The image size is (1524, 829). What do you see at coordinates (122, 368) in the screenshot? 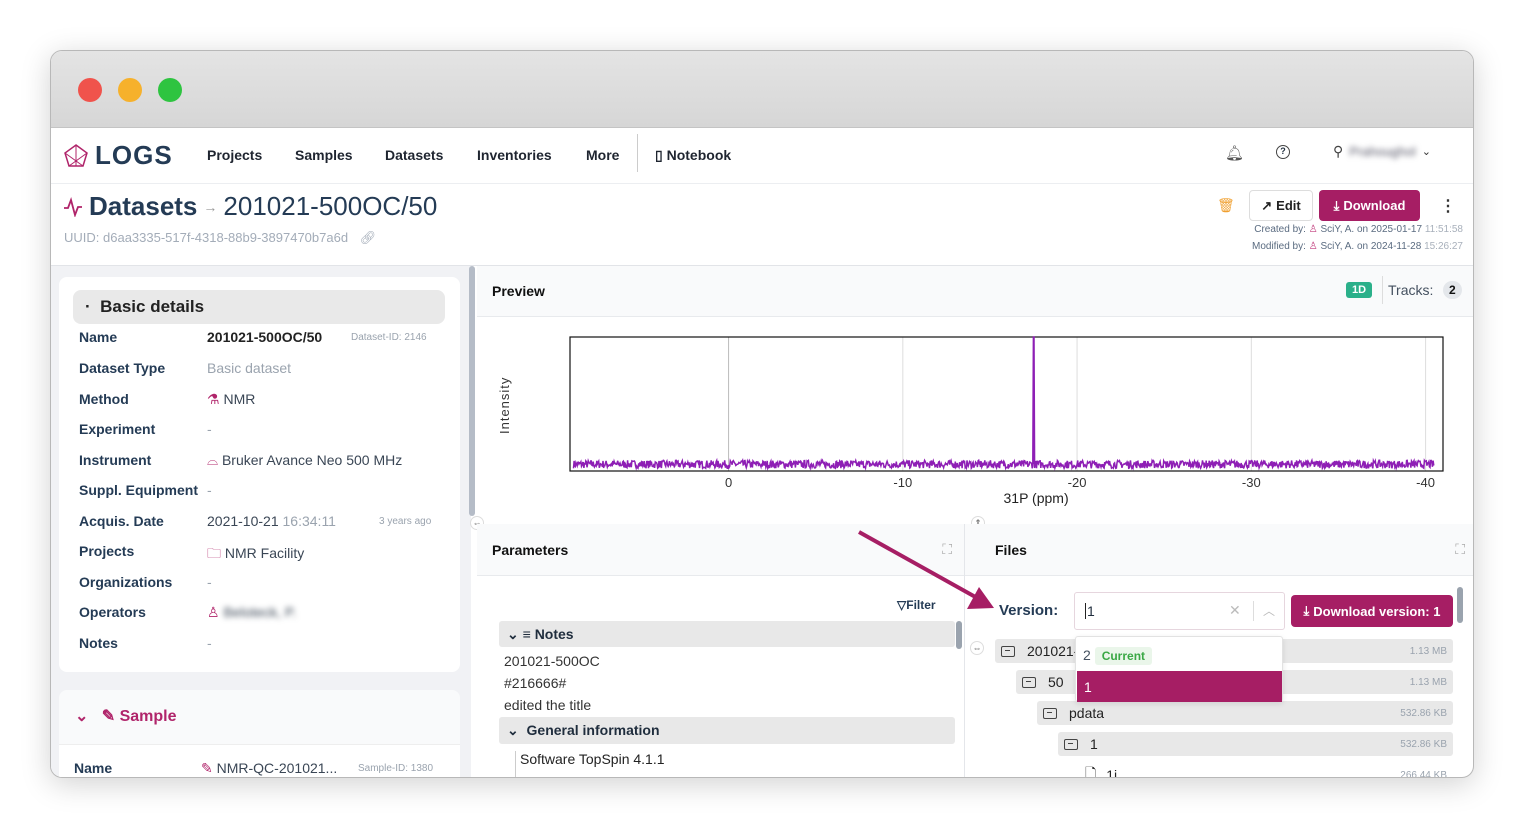
I see `dataset-type-label: Dataset Type` at bounding box center [122, 368].